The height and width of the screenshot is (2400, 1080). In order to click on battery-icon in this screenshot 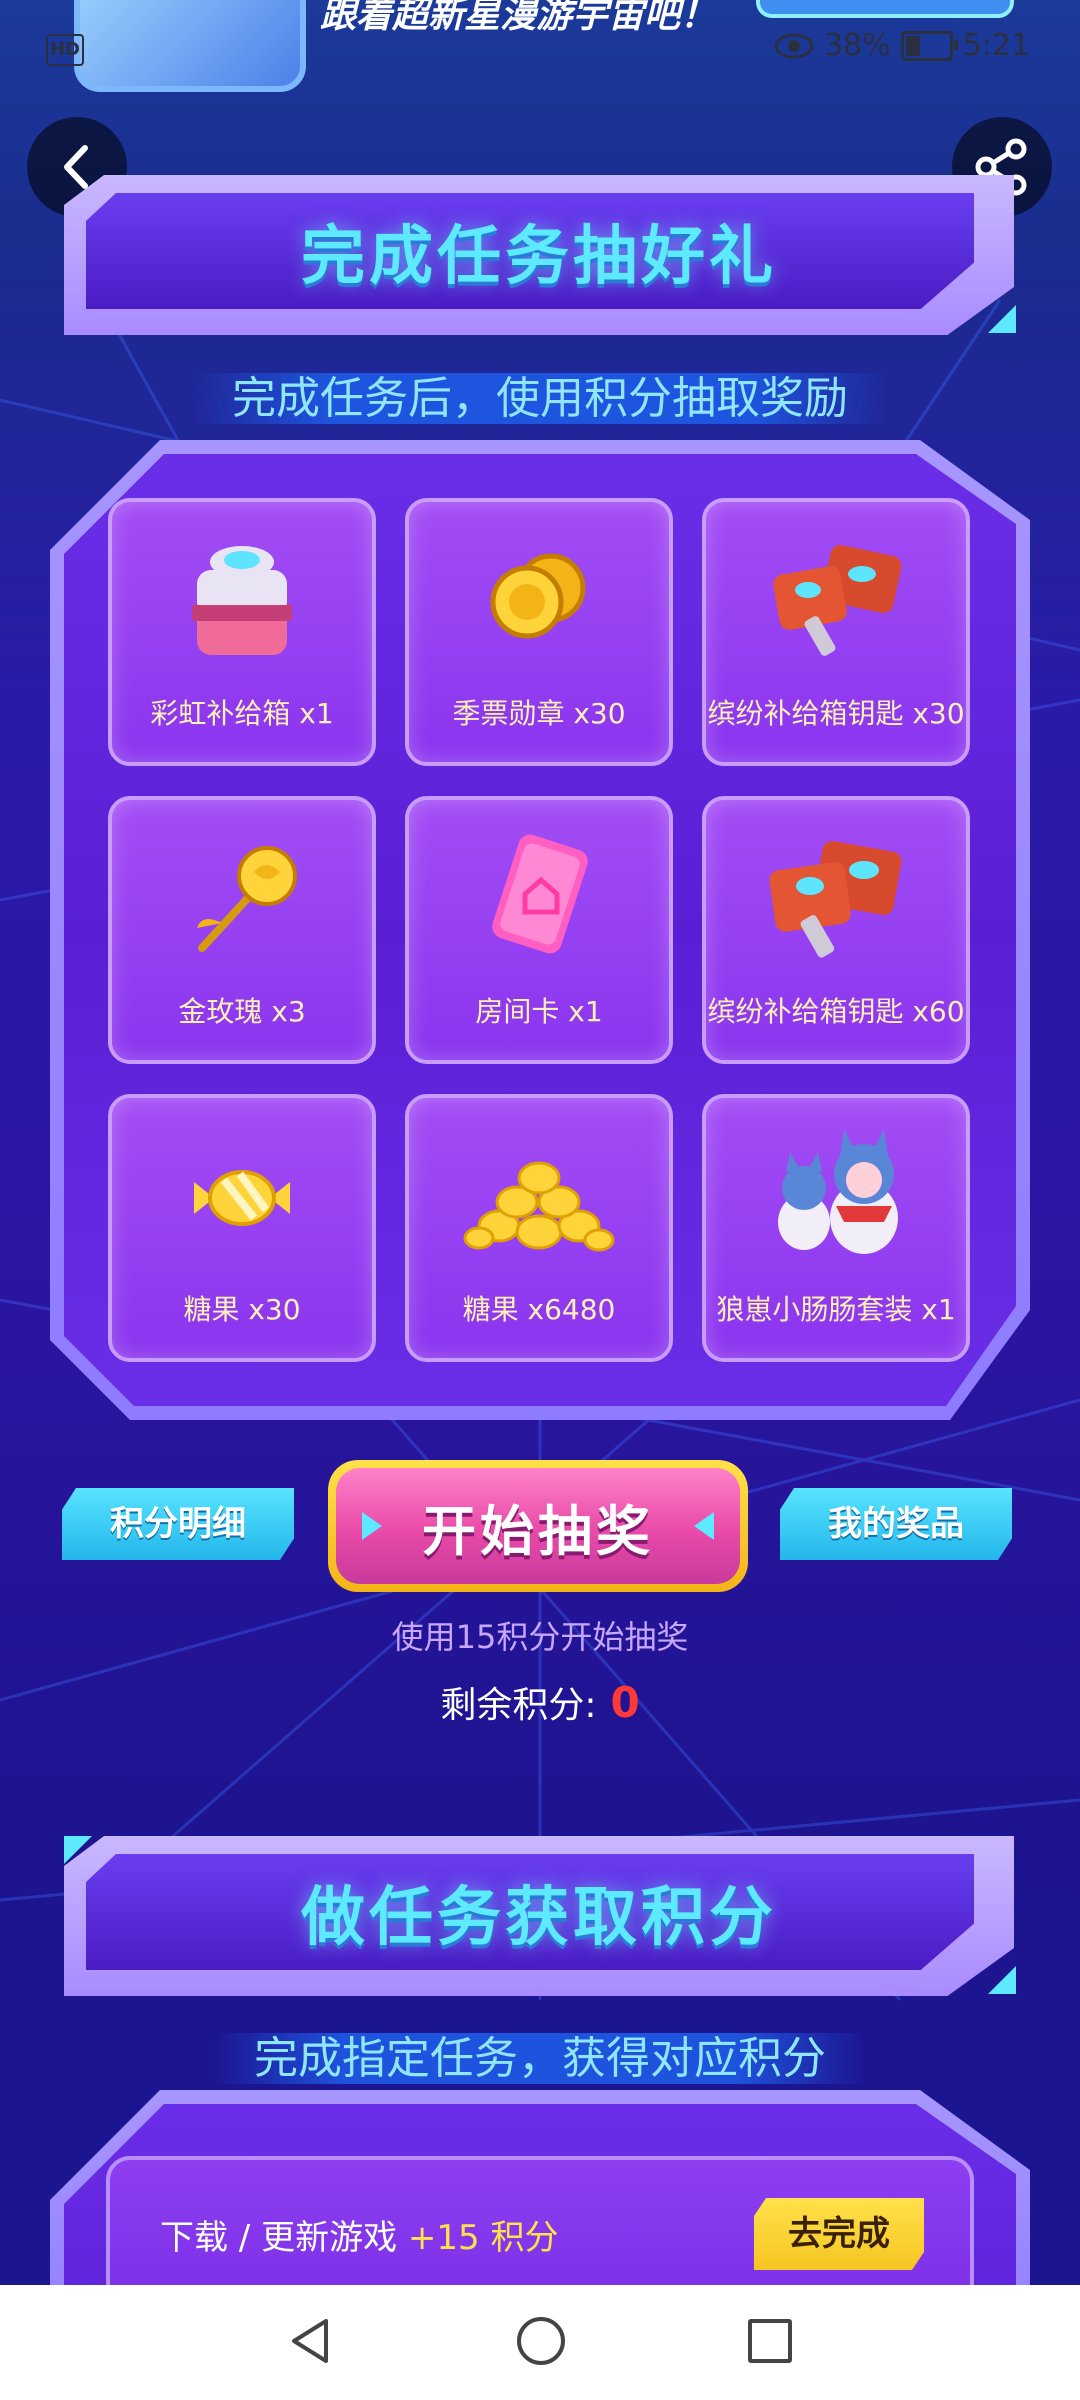, I will do `click(929, 45)`.